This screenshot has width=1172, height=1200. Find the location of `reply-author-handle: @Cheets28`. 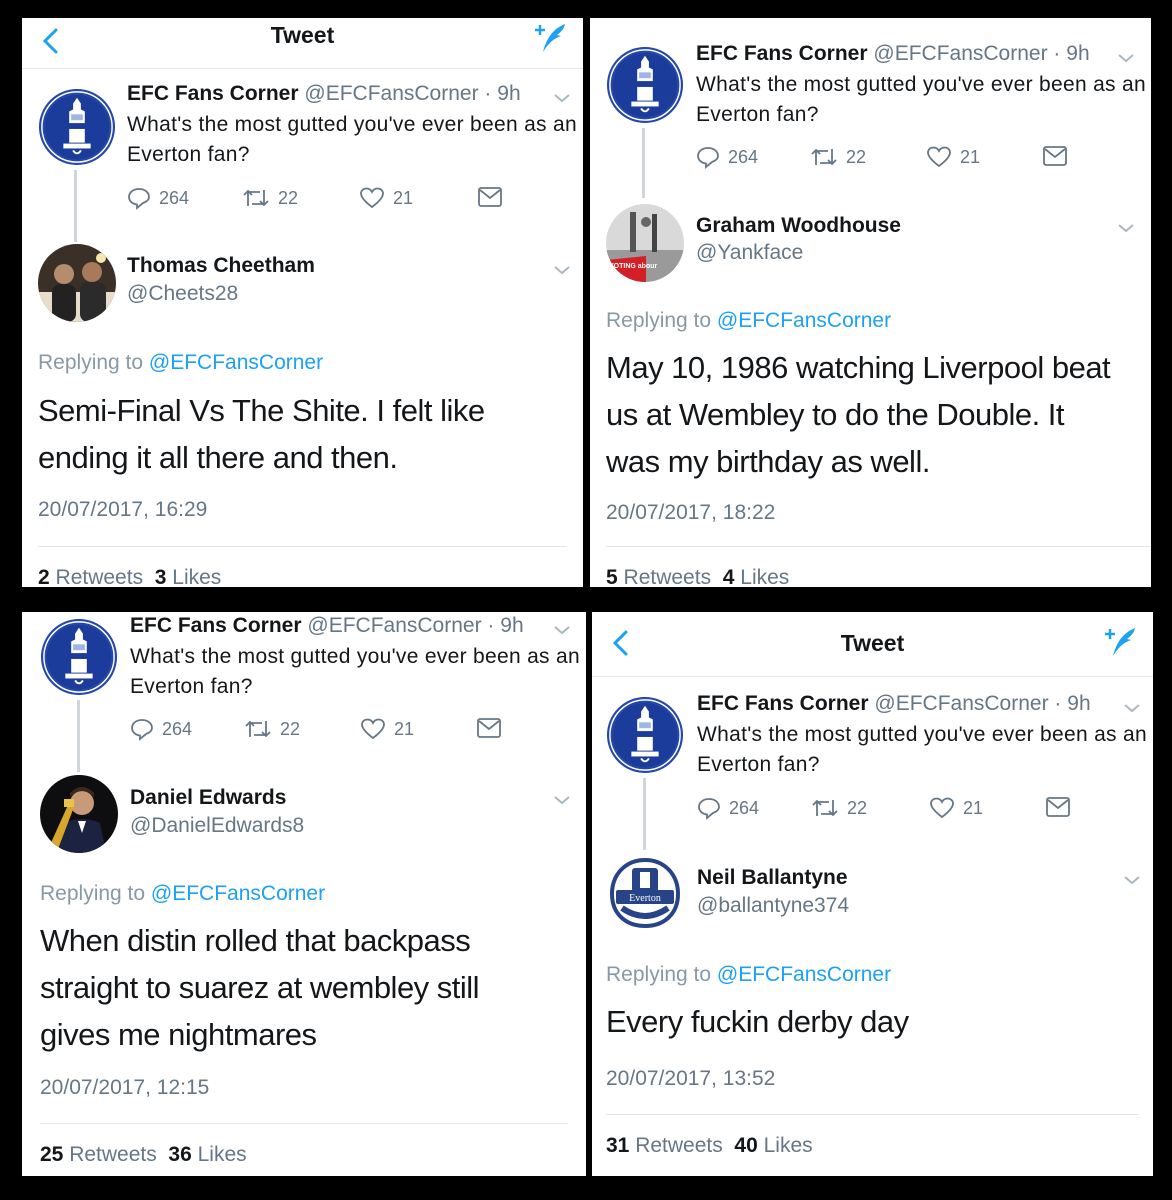

reply-author-handle: @Cheets28 is located at coordinates (182, 294).